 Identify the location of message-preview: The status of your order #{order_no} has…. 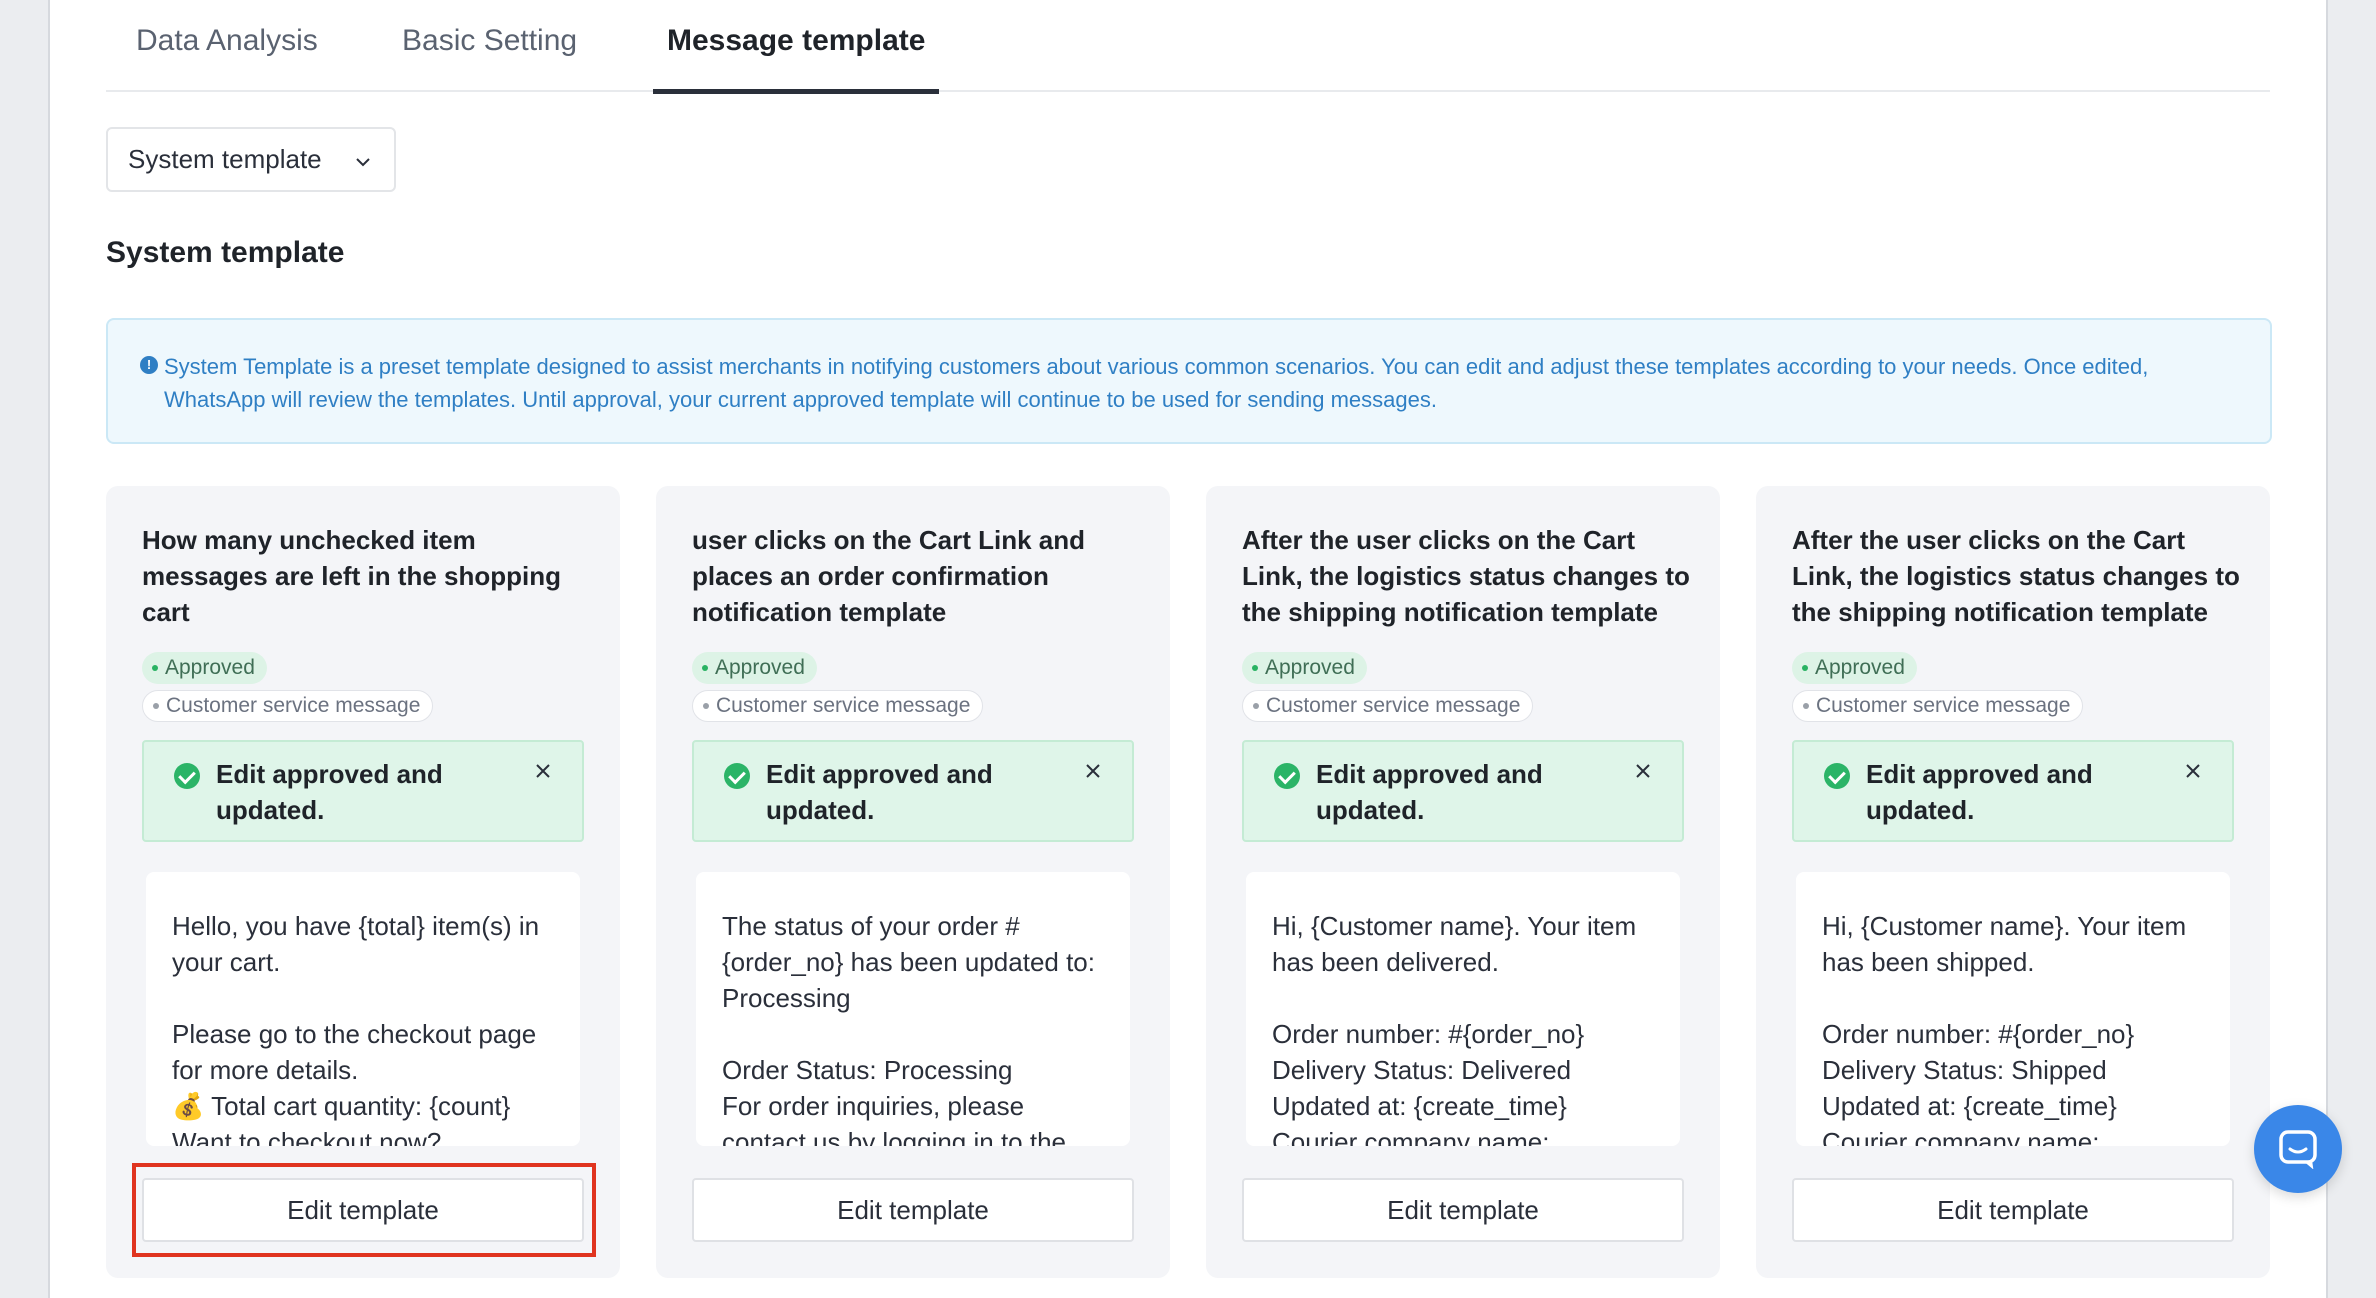
(913, 1009).